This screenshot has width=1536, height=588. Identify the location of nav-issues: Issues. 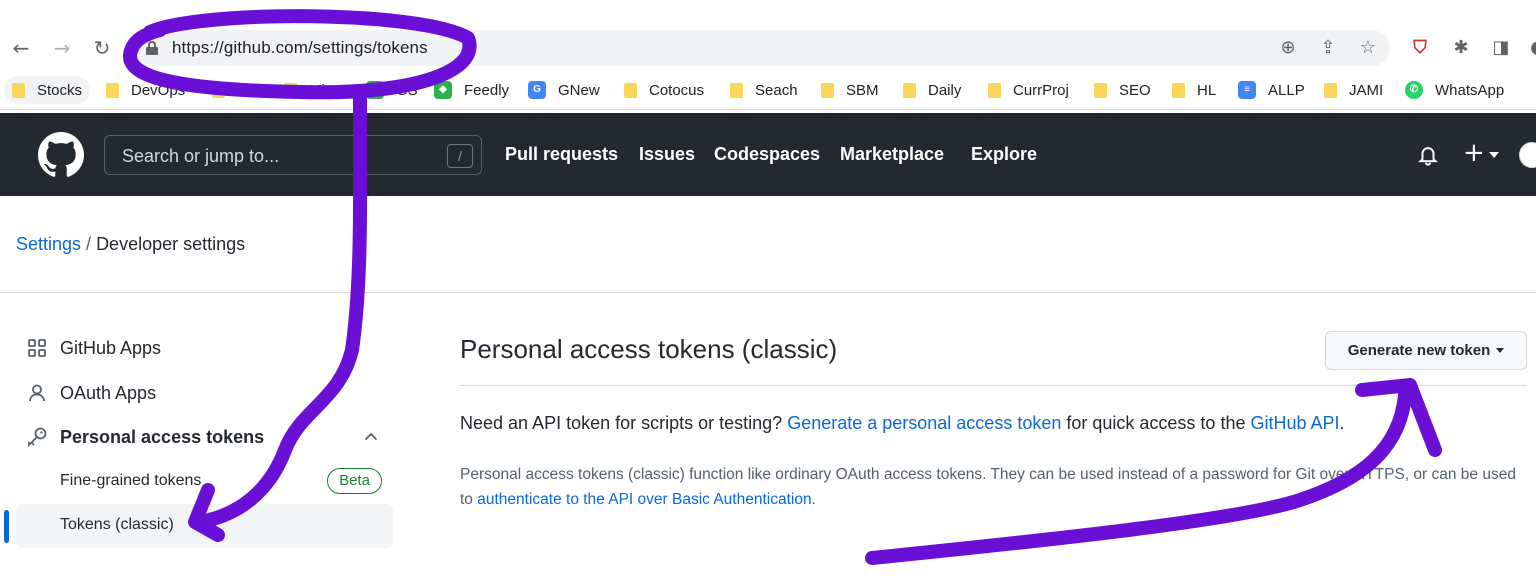
(667, 154).